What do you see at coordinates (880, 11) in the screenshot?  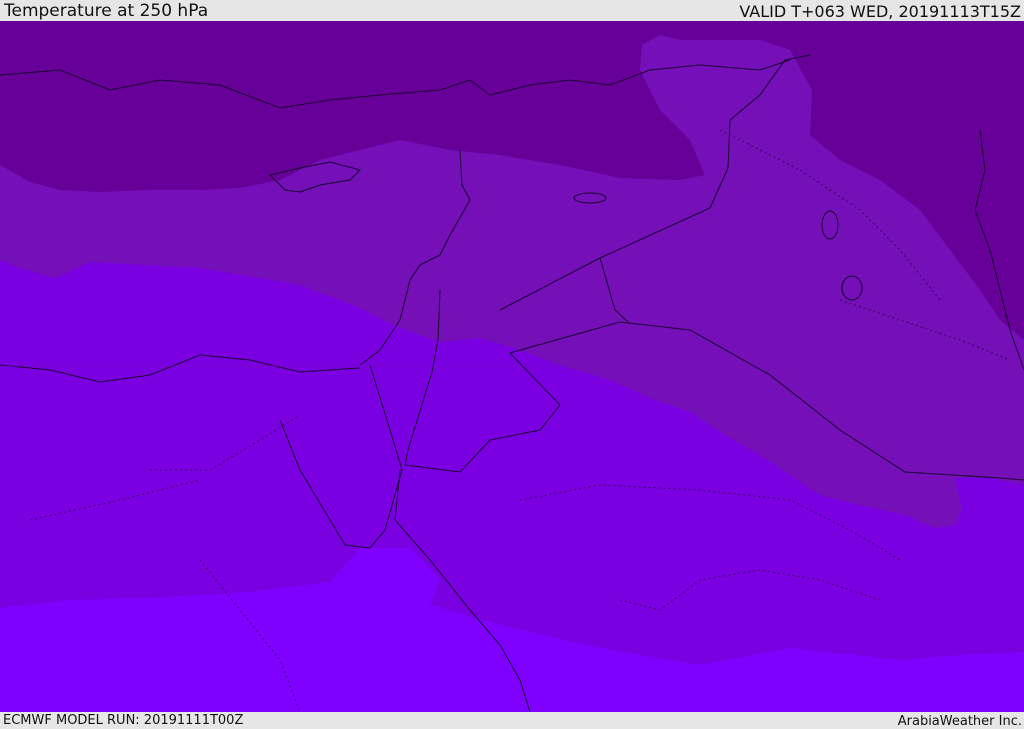 I see `valid-time: VALID T+063 WED, 20191113T15Z` at bounding box center [880, 11].